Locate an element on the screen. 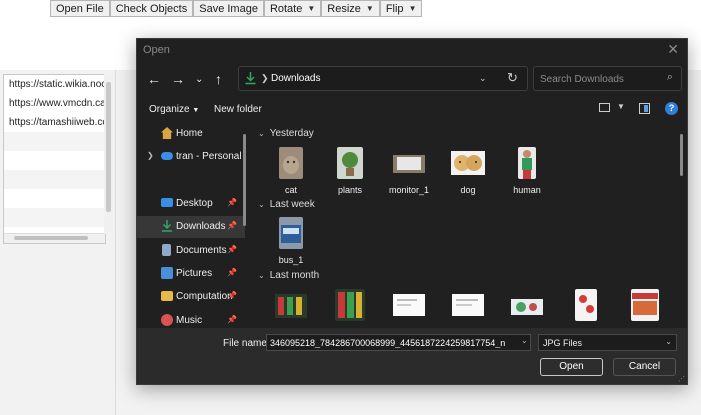 This screenshot has height=415, width=701. help-icon: ? is located at coordinates (671, 108).